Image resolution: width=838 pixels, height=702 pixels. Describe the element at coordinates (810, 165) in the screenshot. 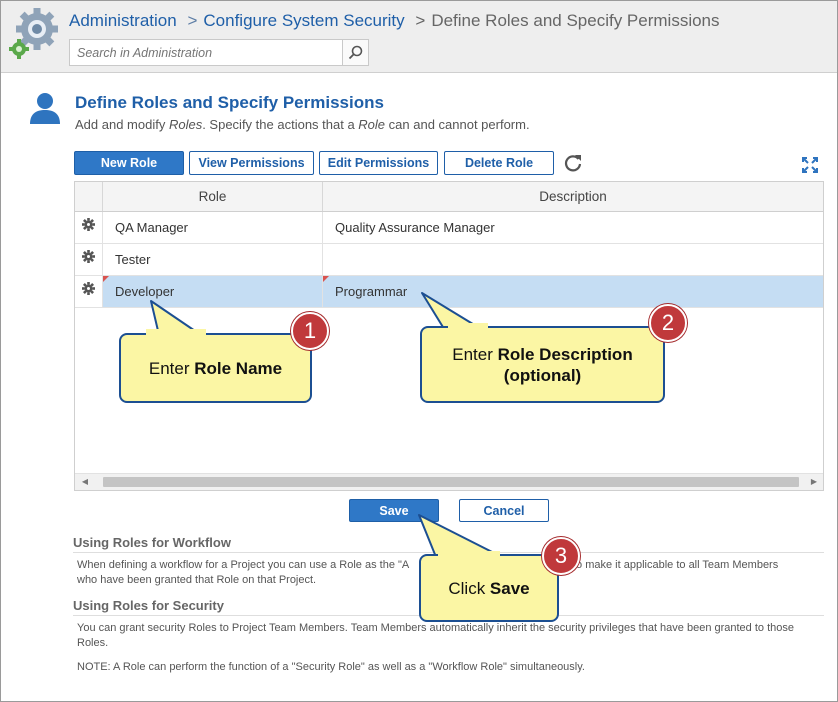

I see `expand-icon` at that location.